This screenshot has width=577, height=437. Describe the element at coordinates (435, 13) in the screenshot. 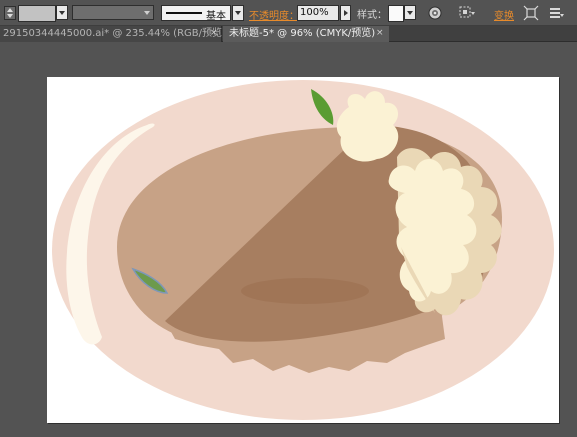

I see `recolor-artwork-icon` at that location.